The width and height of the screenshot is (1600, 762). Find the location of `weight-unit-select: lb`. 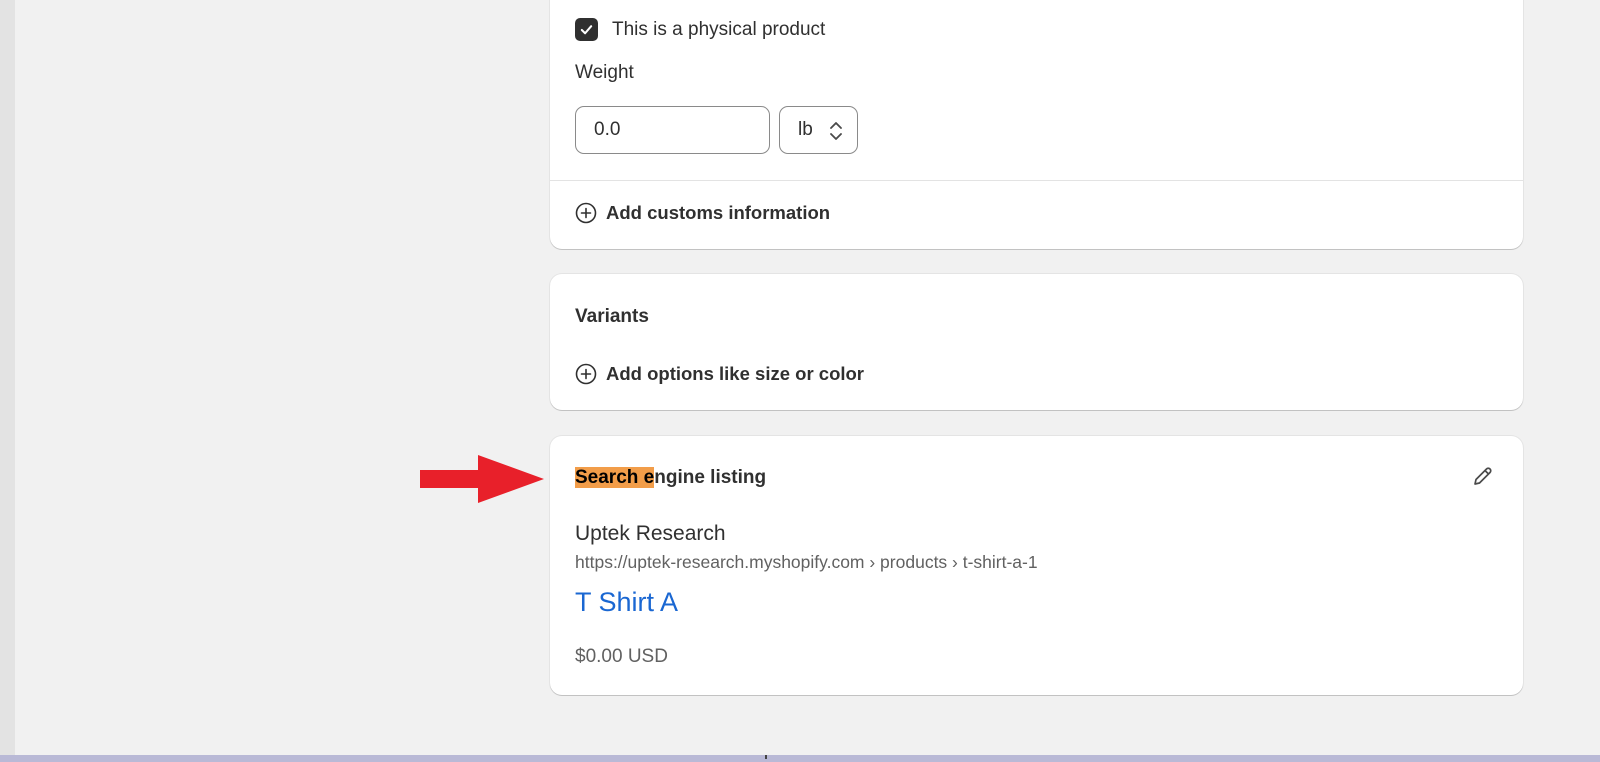

weight-unit-select: lb is located at coordinates (818, 130).